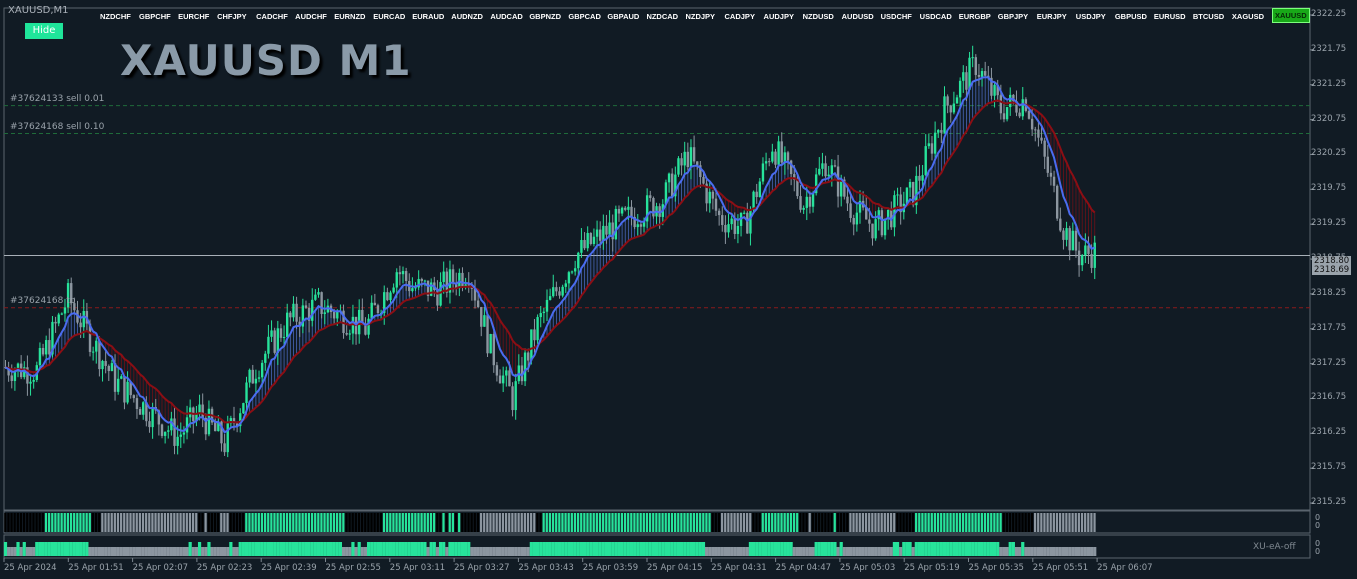 Image resolution: width=1357 pixels, height=579 pixels. Describe the element at coordinates (867, 568) in the screenshot. I see `time-axis-label: 25 Apr 05:03` at that location.